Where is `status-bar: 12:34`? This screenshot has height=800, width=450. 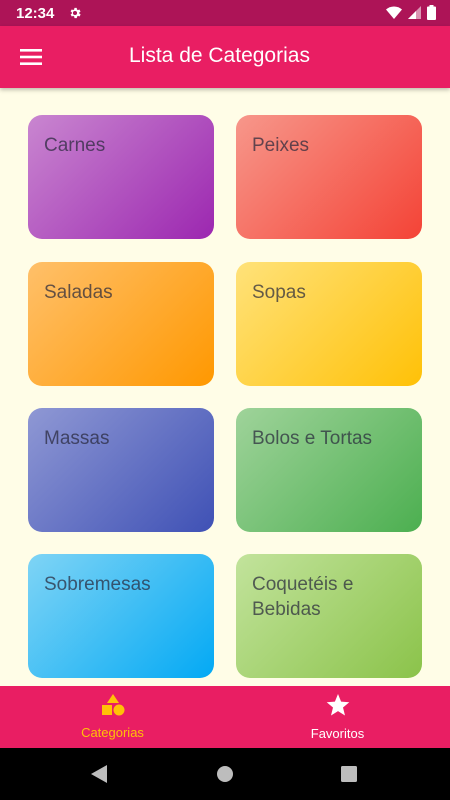
status-bar: 12:34 is located at coordinates (225, 13).